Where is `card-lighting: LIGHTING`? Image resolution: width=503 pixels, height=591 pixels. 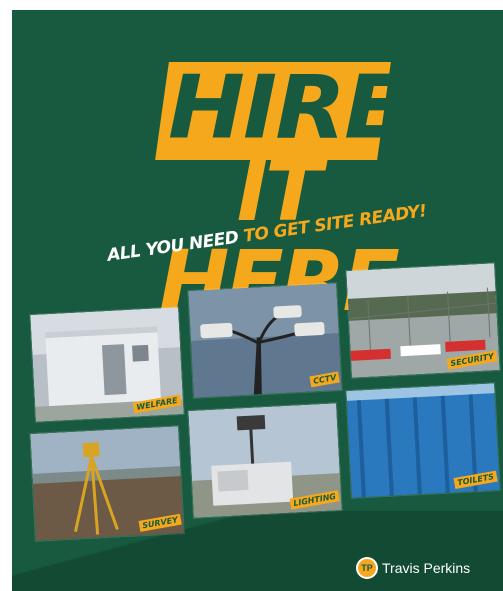
card-lighting: LIGHTING is located at coordinates (265, 460).